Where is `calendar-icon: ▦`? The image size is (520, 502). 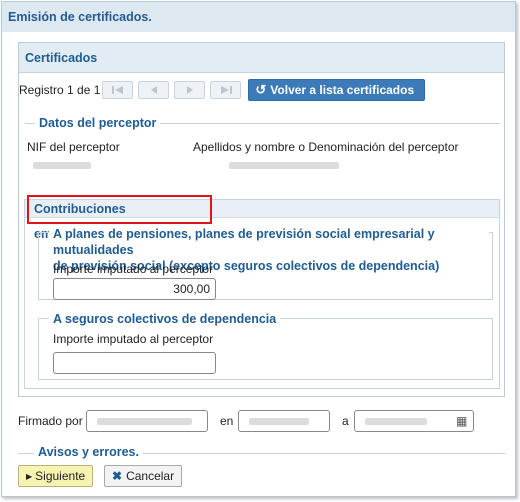 calendar-icon: ▦ is located at coordinates (461, 421).